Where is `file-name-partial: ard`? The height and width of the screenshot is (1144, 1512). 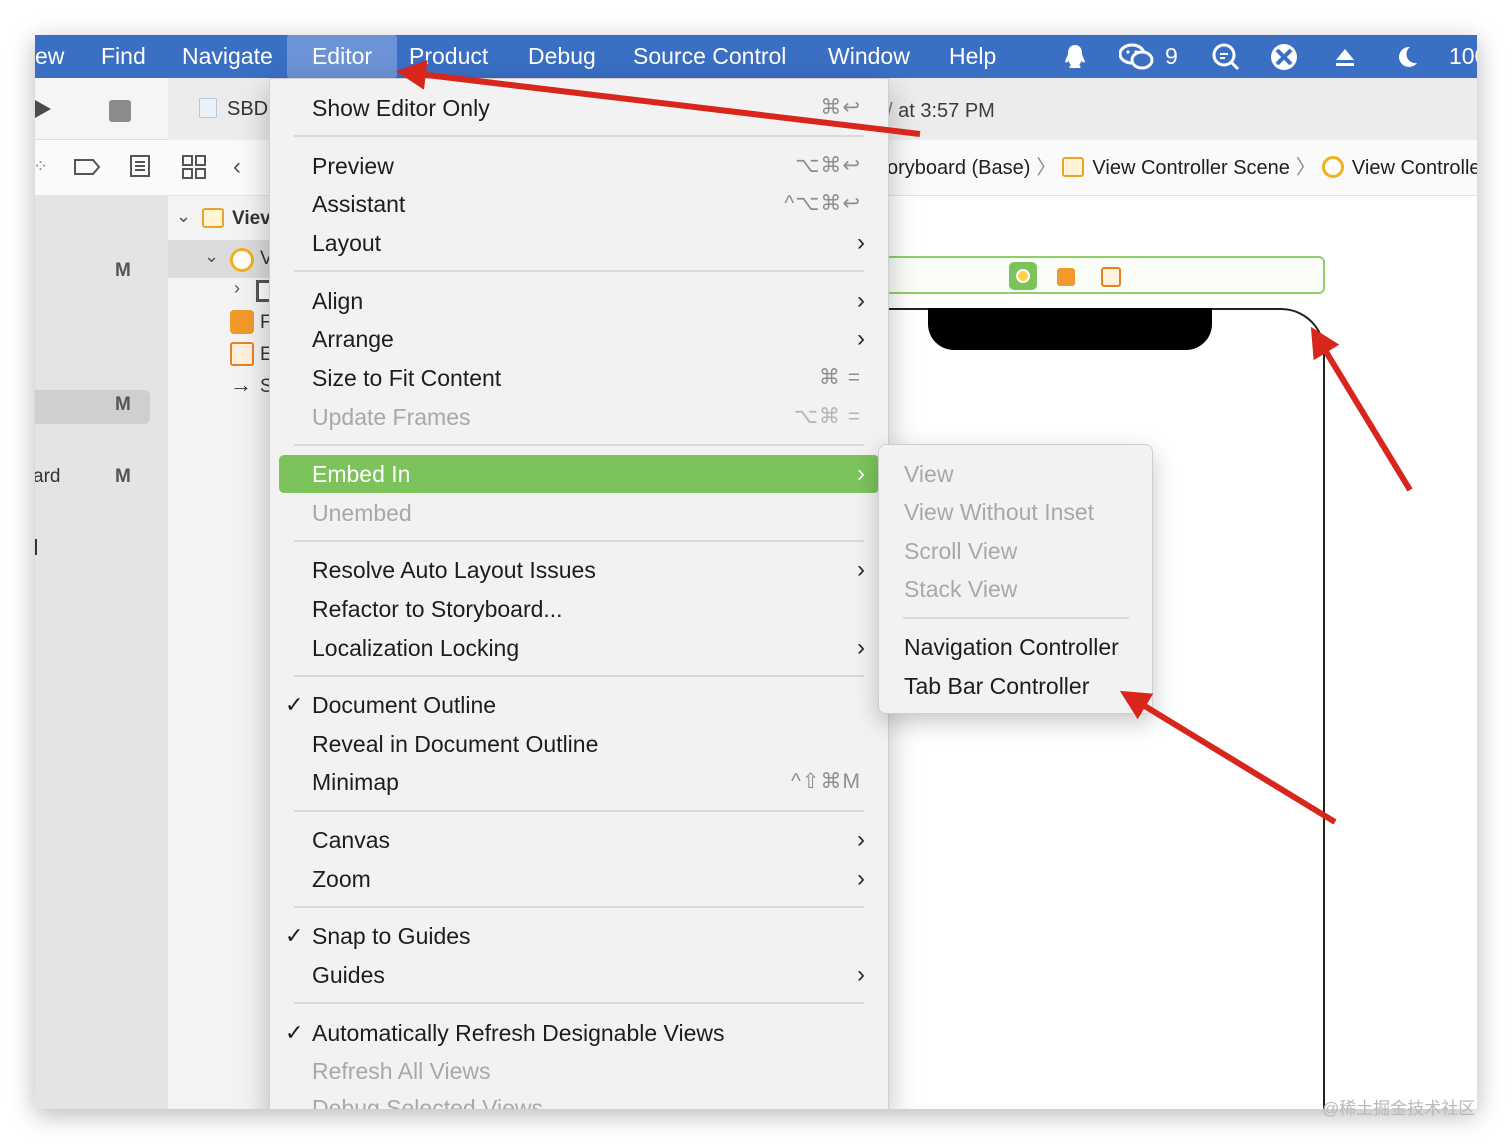 file-name-partial: ard is located at coordinates (47, 477).